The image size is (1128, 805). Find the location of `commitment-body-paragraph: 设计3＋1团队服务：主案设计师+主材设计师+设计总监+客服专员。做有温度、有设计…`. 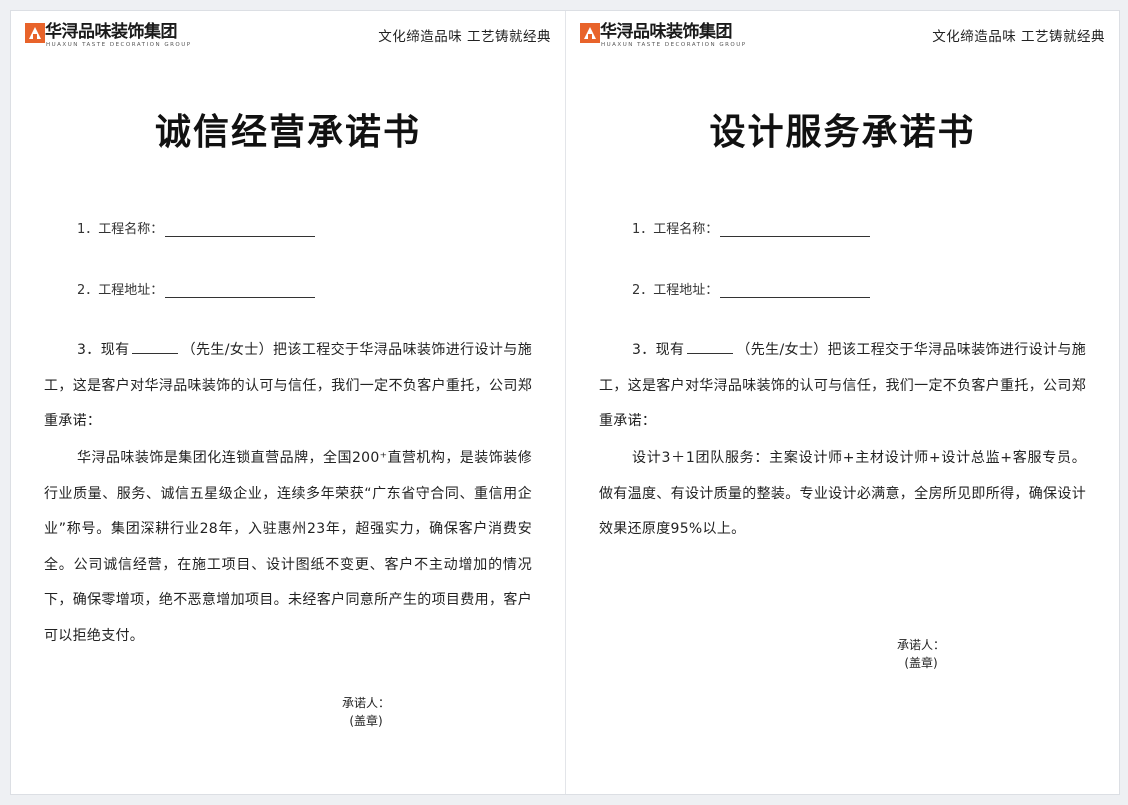

commitment-body-paragraph: 设计3＋1团队服务：主案设计师+主材设计师+设计总监+客服专员。做有温度、有设计… is located at coordinates (842, 493).